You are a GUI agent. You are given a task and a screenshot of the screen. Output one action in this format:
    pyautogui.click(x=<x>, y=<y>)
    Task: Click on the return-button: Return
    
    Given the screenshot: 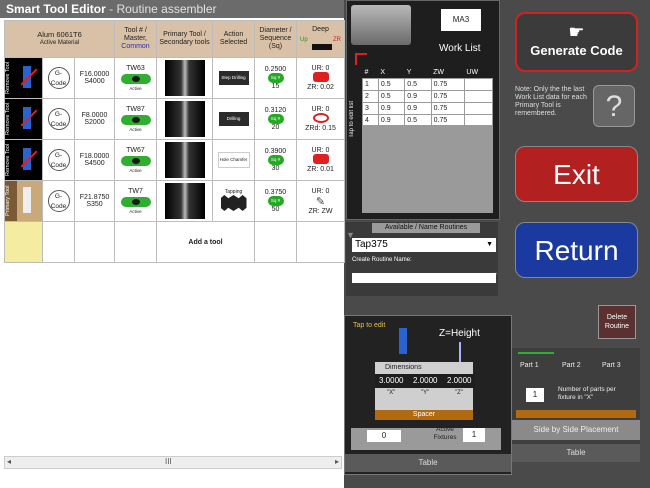 What is the action you would take?
    pyautogui.click(x=576, y=250)
    